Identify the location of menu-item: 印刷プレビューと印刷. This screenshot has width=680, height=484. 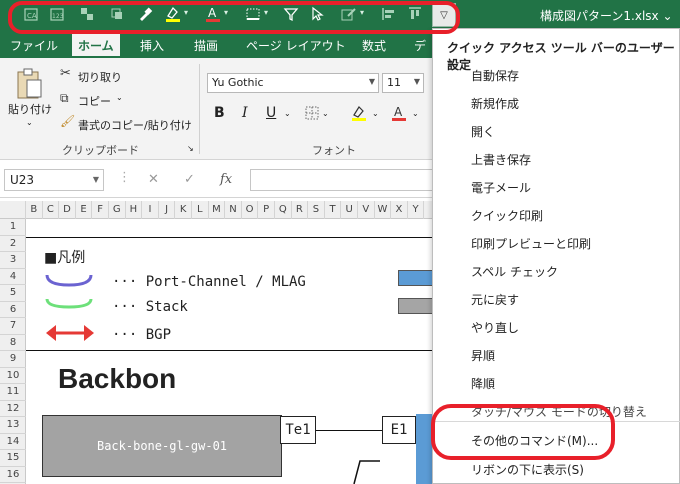
(531, 243).